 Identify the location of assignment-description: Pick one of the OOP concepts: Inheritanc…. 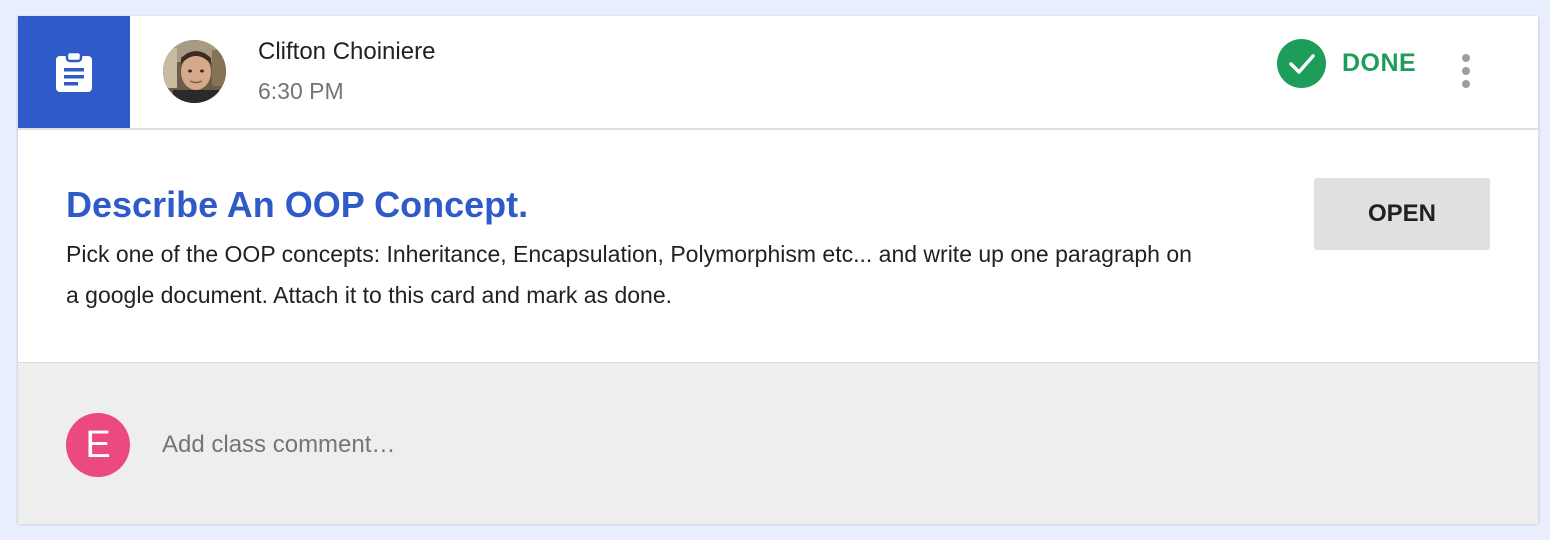
(629, 274).